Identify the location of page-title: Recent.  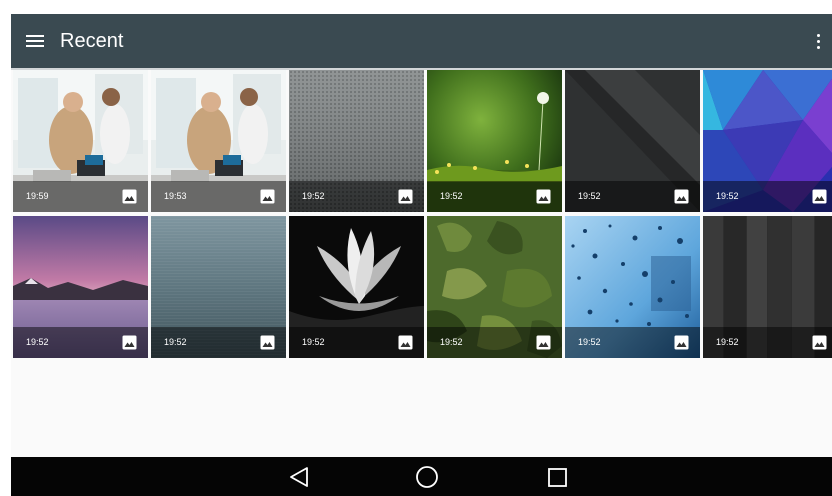
(92, 41).